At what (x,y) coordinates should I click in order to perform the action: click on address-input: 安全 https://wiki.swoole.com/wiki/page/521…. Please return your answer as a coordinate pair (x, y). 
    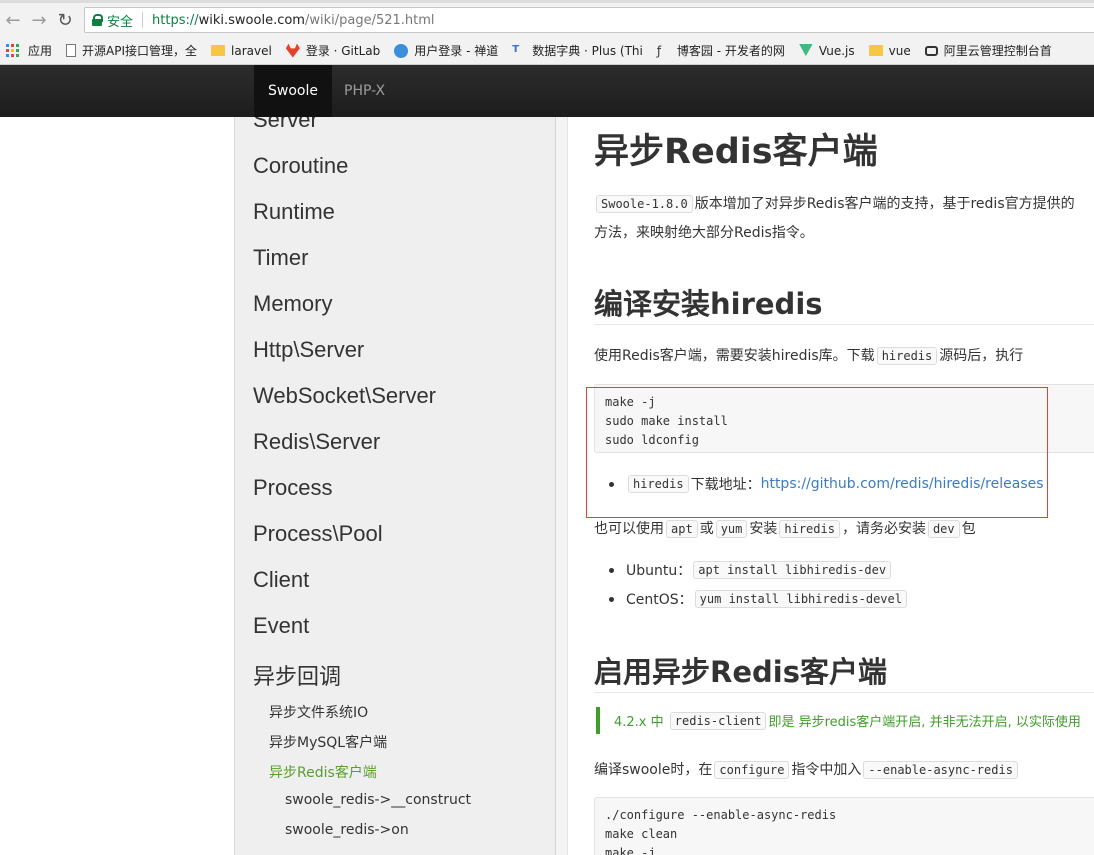
    Looking at the image, I should click on (589, 20).